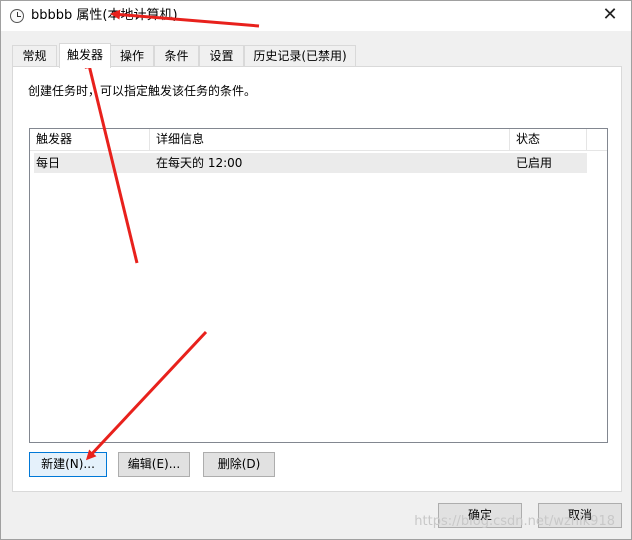  I want to click on column-header-status: 状态, so click(548, 139).